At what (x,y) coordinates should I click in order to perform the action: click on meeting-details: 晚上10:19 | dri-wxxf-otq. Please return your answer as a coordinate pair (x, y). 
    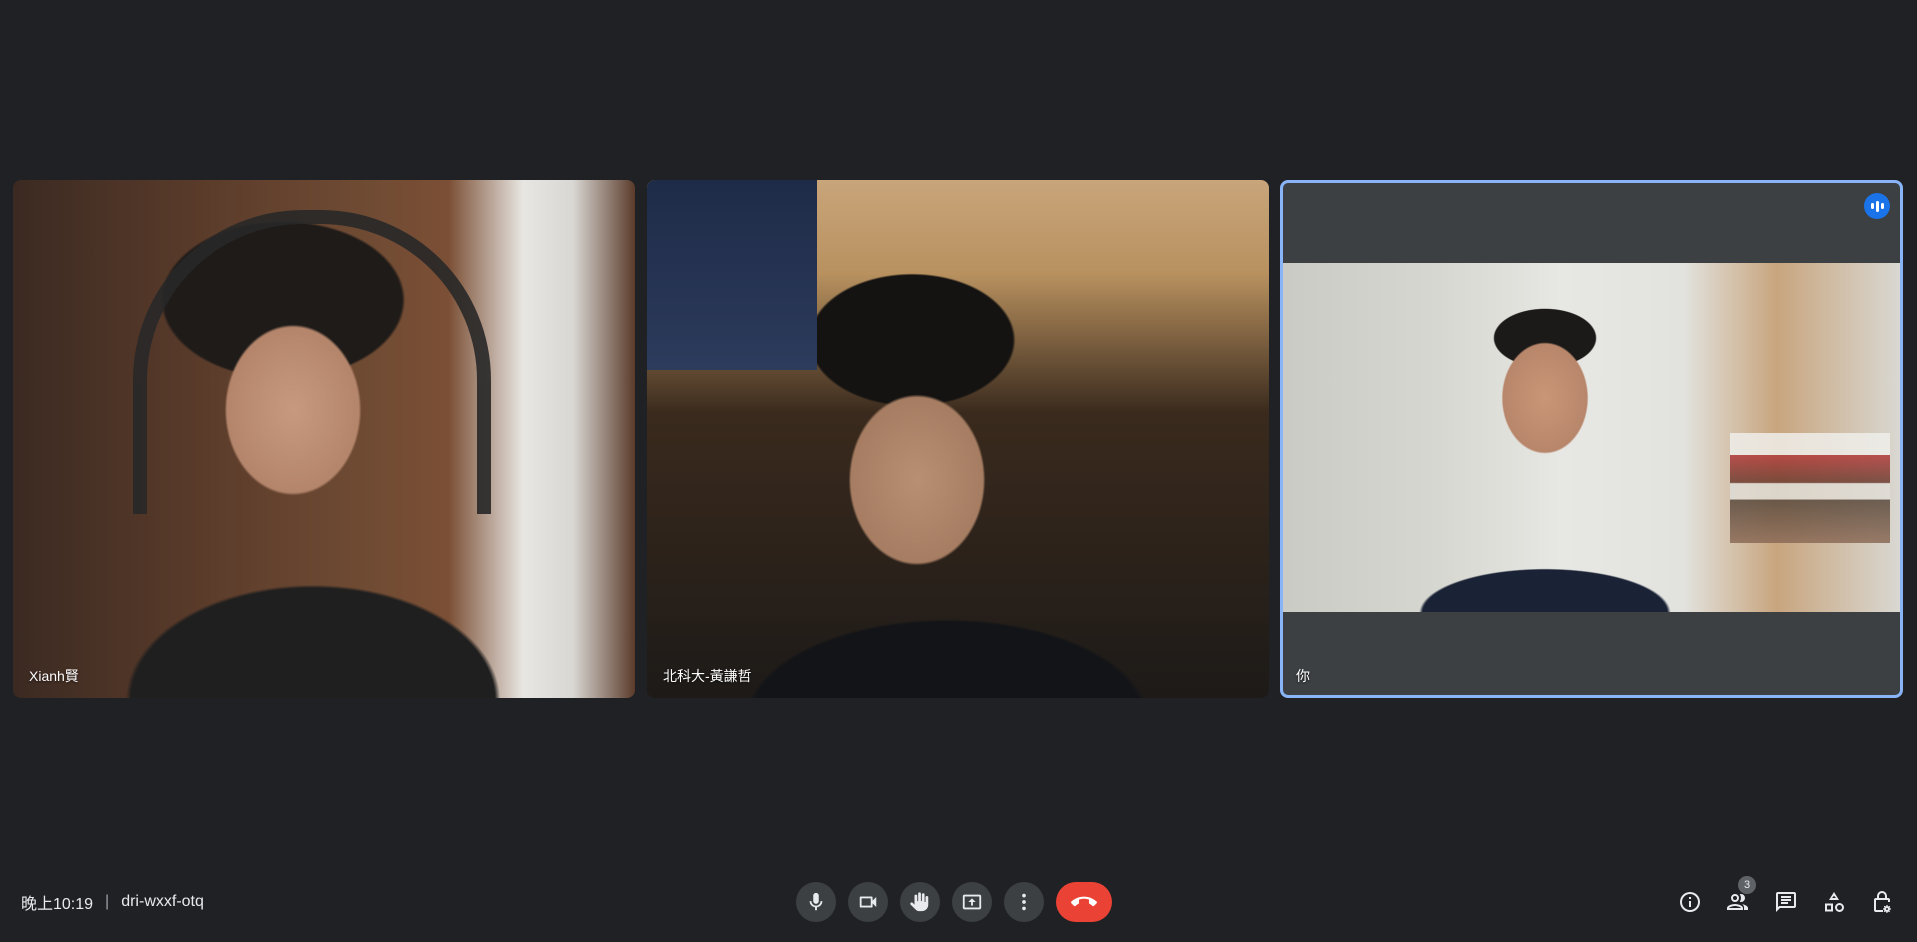
    Looking at the image, I should click on (112, 902).